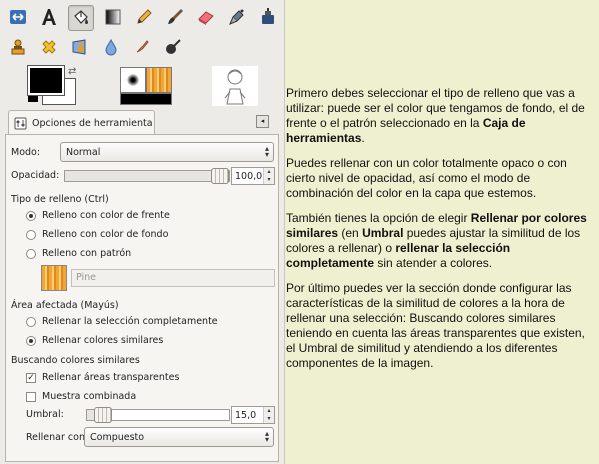  Describe the element at coordinates (26, 152) in the screenshot. I see `mode-label: Modo:` at that location.